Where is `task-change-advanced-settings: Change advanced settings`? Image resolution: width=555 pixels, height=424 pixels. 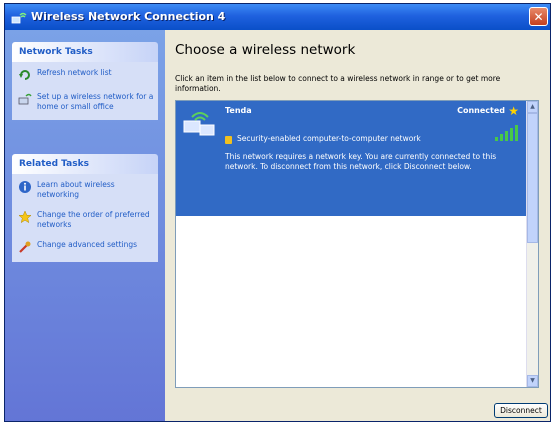 task-change-advanced-settings: Change advanced settings is located at coordinates (86, 247).